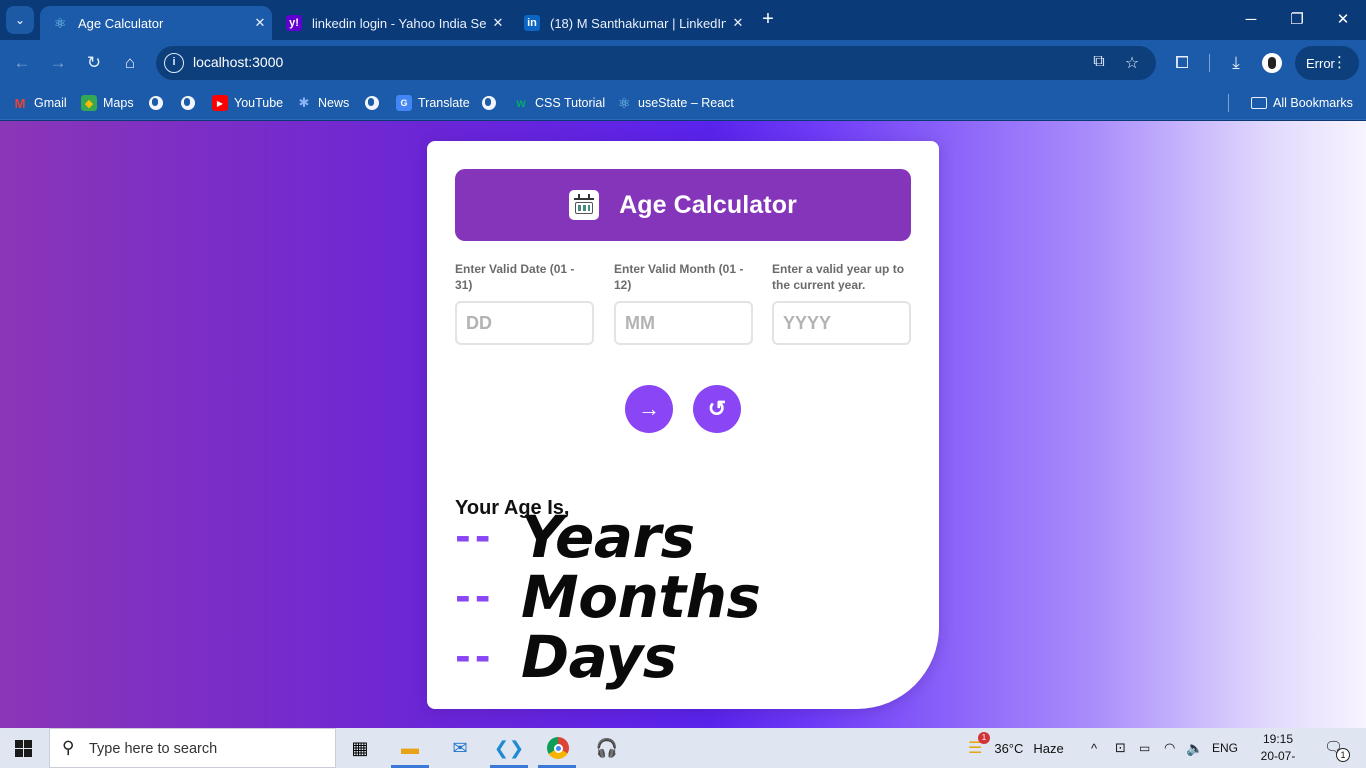 Image resolution: width=1366 pixels, height=768 pixels. Describe the element at coordinates (1339, 62) in the screenshot. I see `menu-dots-icon: ⋮` at that location.